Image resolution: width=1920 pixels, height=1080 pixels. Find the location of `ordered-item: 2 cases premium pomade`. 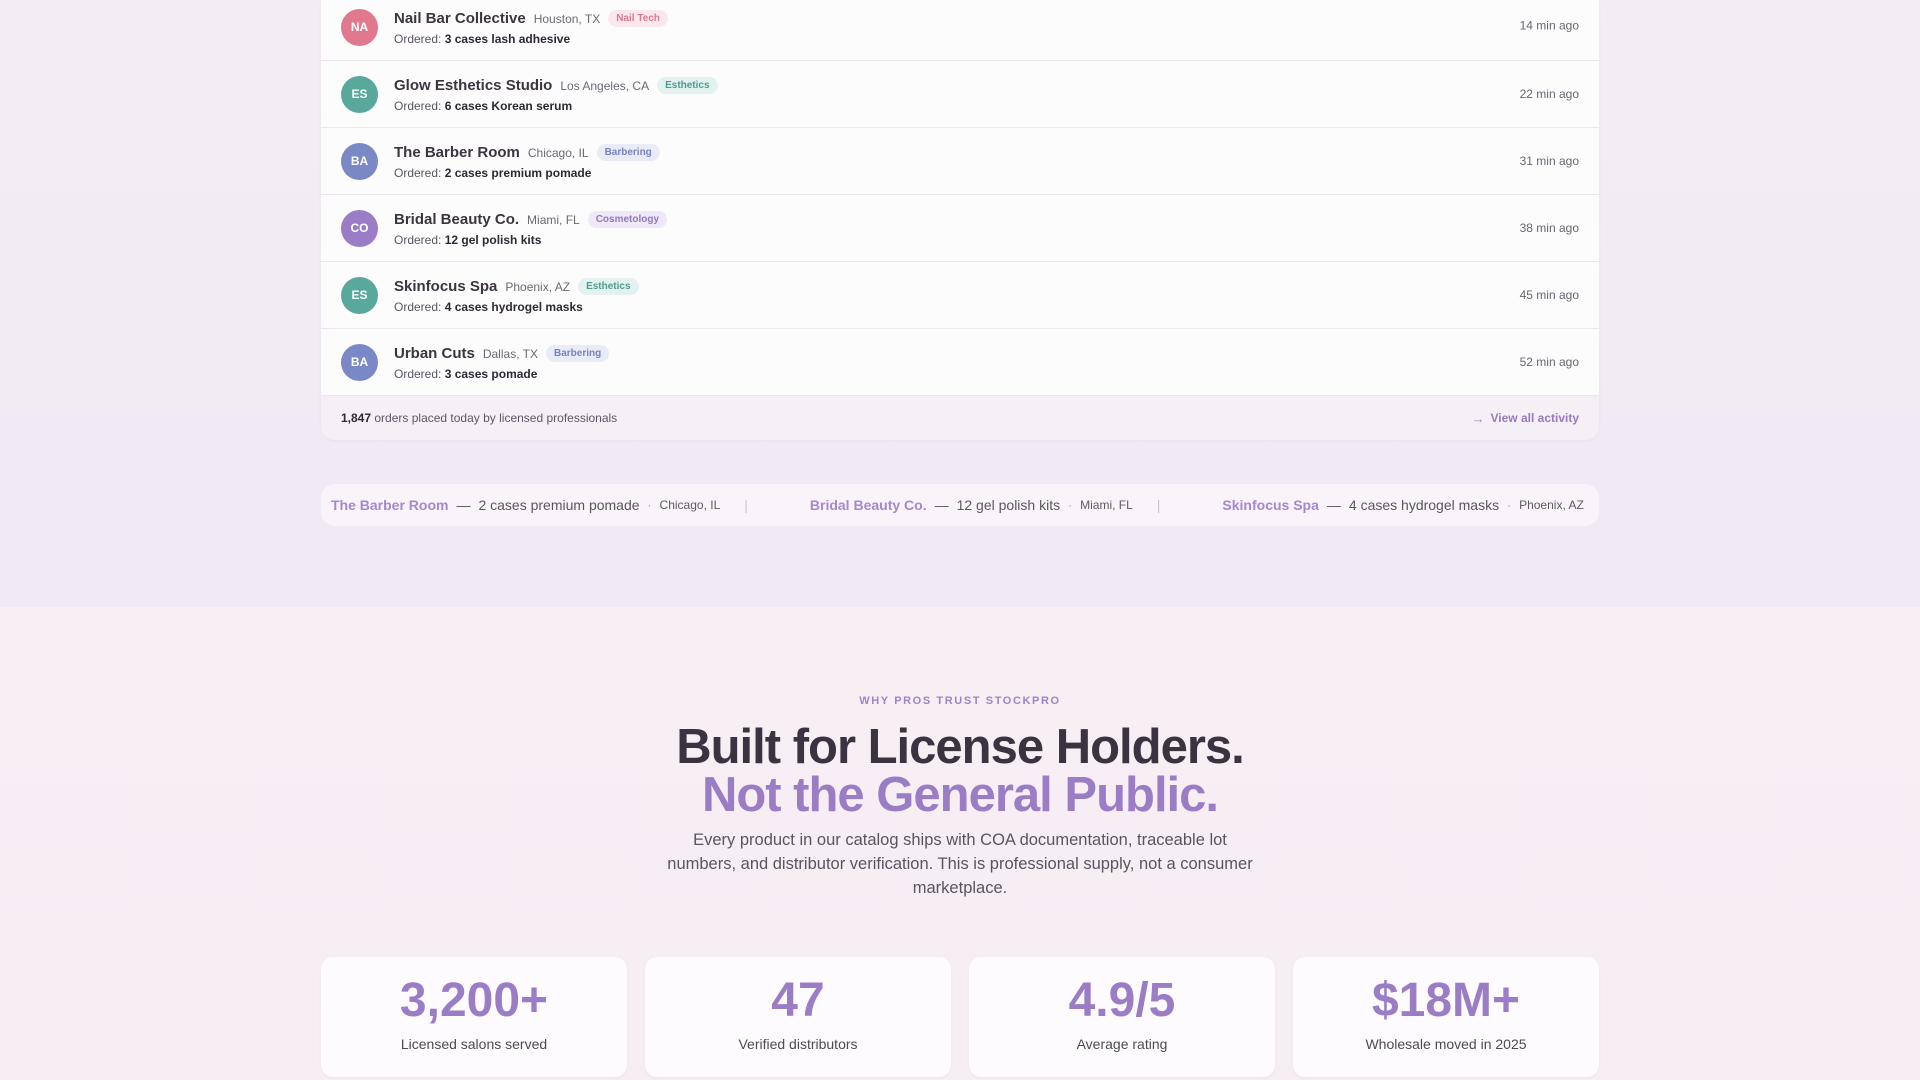

ordered-item: 2 cases premium pomade is located at coordinates (518, 172).